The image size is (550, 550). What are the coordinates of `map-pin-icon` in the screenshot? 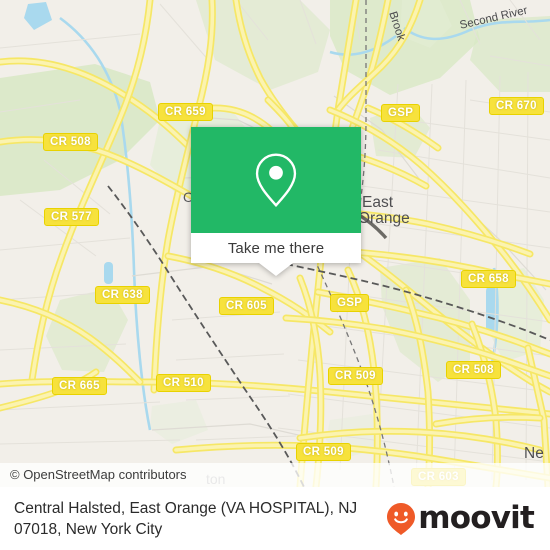 It's located at (276, 180).